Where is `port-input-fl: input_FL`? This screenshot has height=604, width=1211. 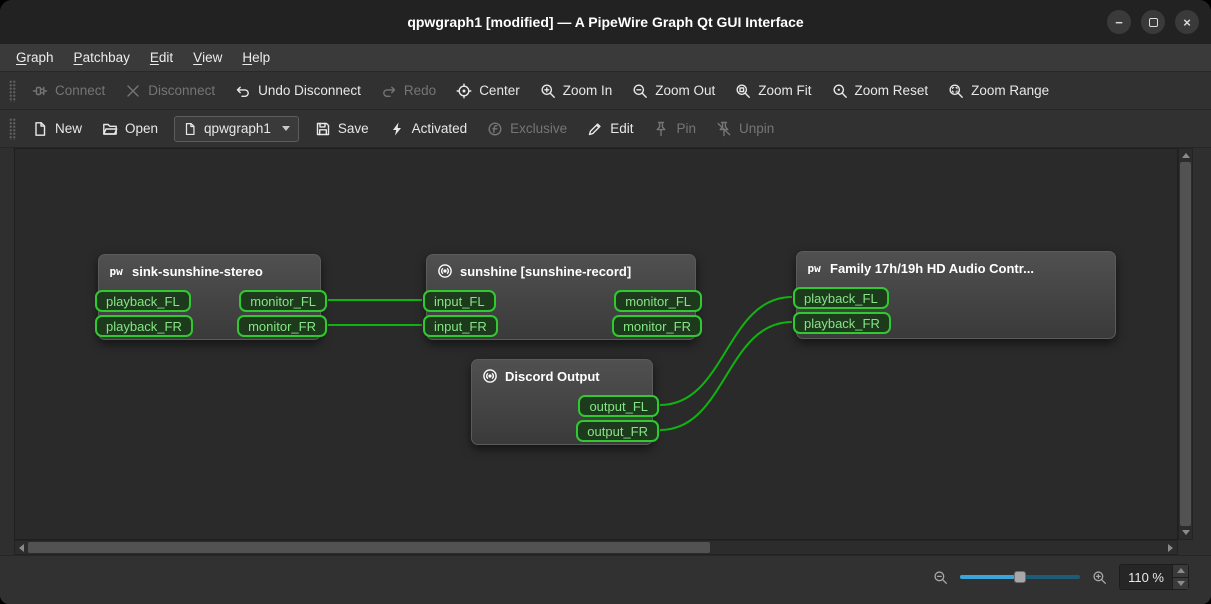 port-input-fl: input_FL is located at coordinates (459, 301).